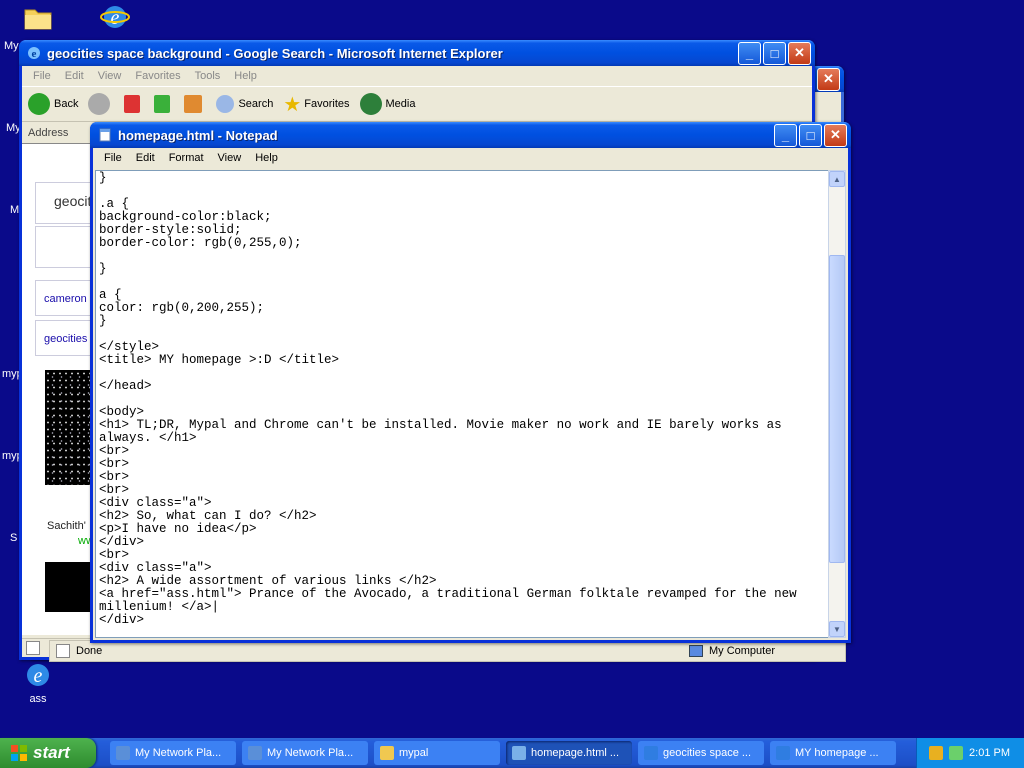  I want to click on ie-status-bar: Done My Computer, so click(447, 651).